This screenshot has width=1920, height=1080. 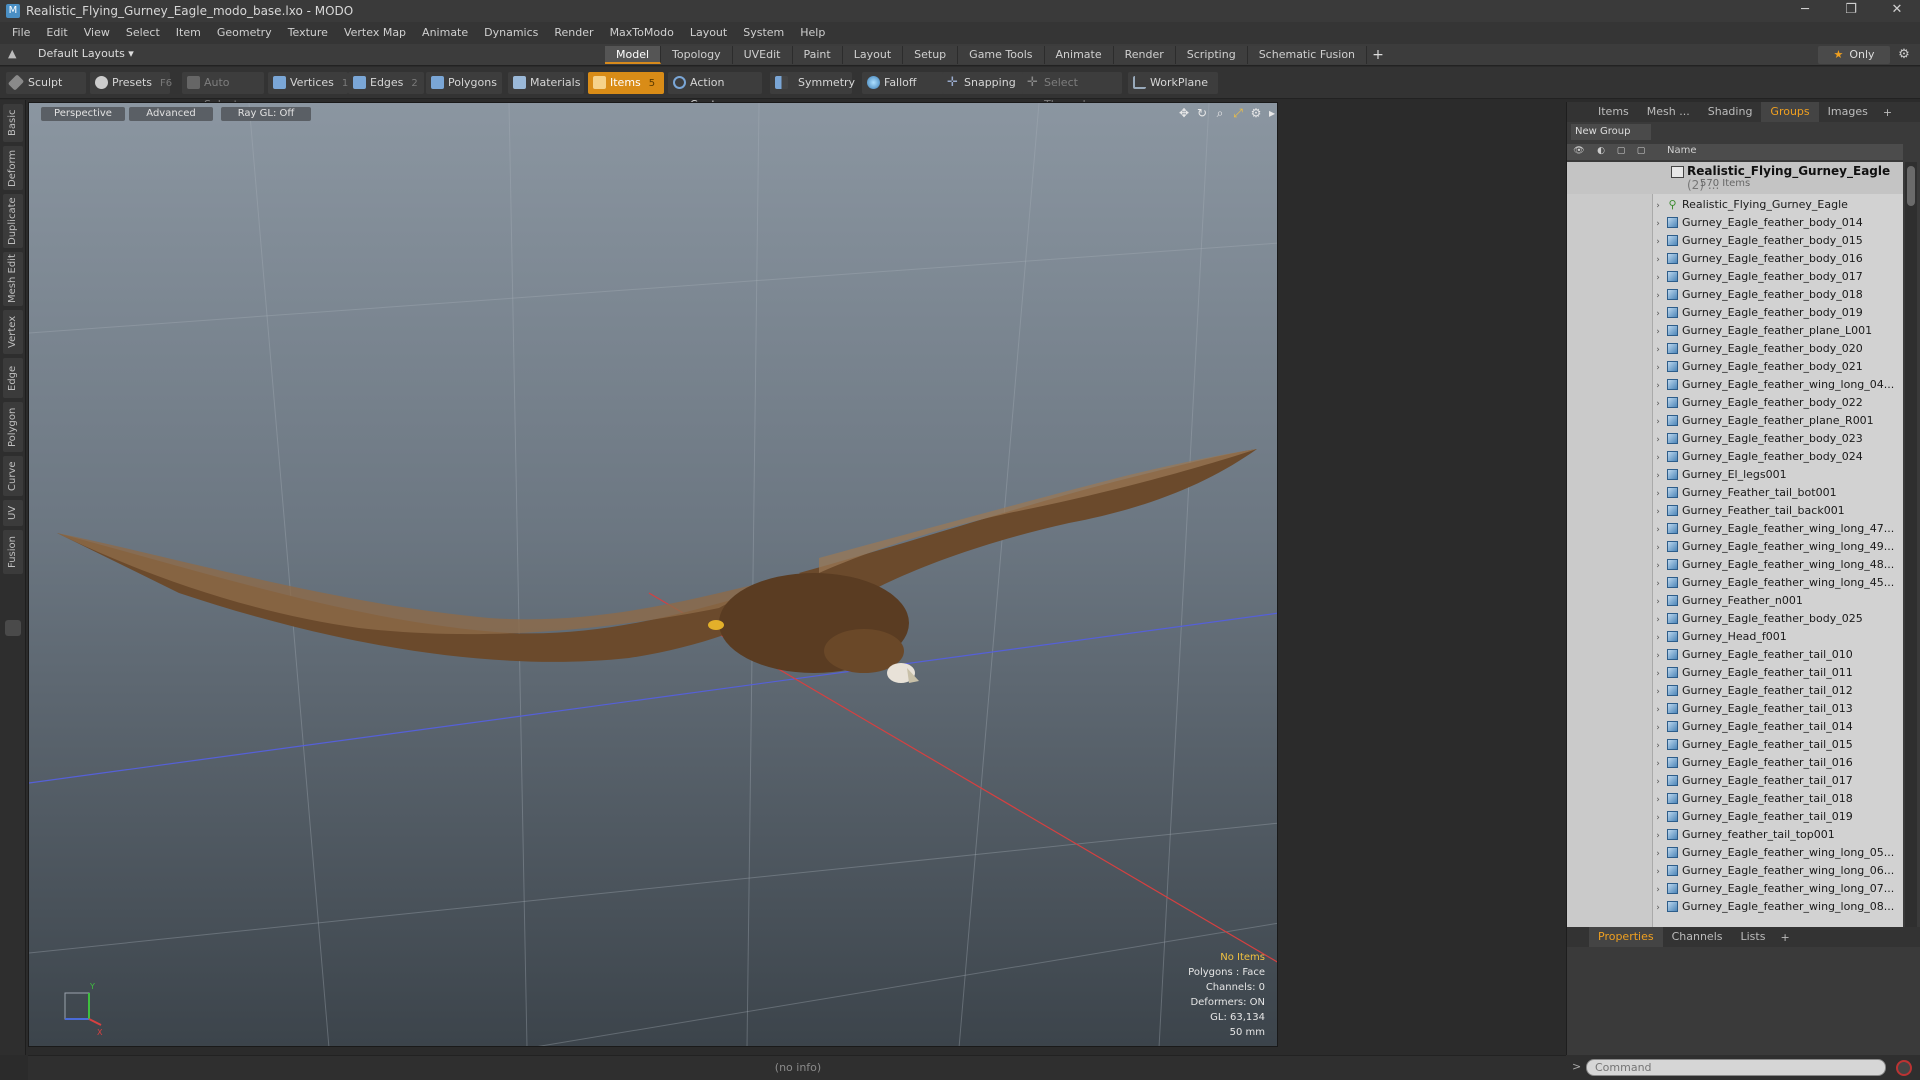 What do you see at coordinates (1778, 619) in the screenshot?
I see `list-item: › Gurney_Eagle_feather_body_025` at bounding box center [1778, 619].